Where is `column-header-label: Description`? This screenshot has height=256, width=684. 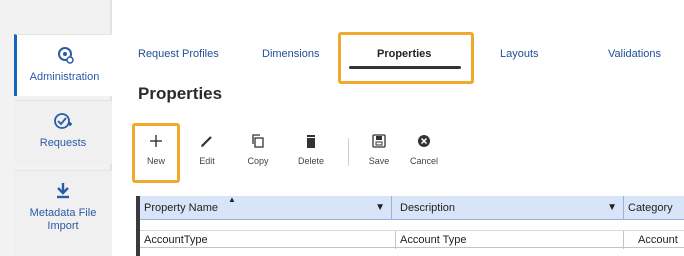
column-header-label: Description is located at coordinates (428, 208).